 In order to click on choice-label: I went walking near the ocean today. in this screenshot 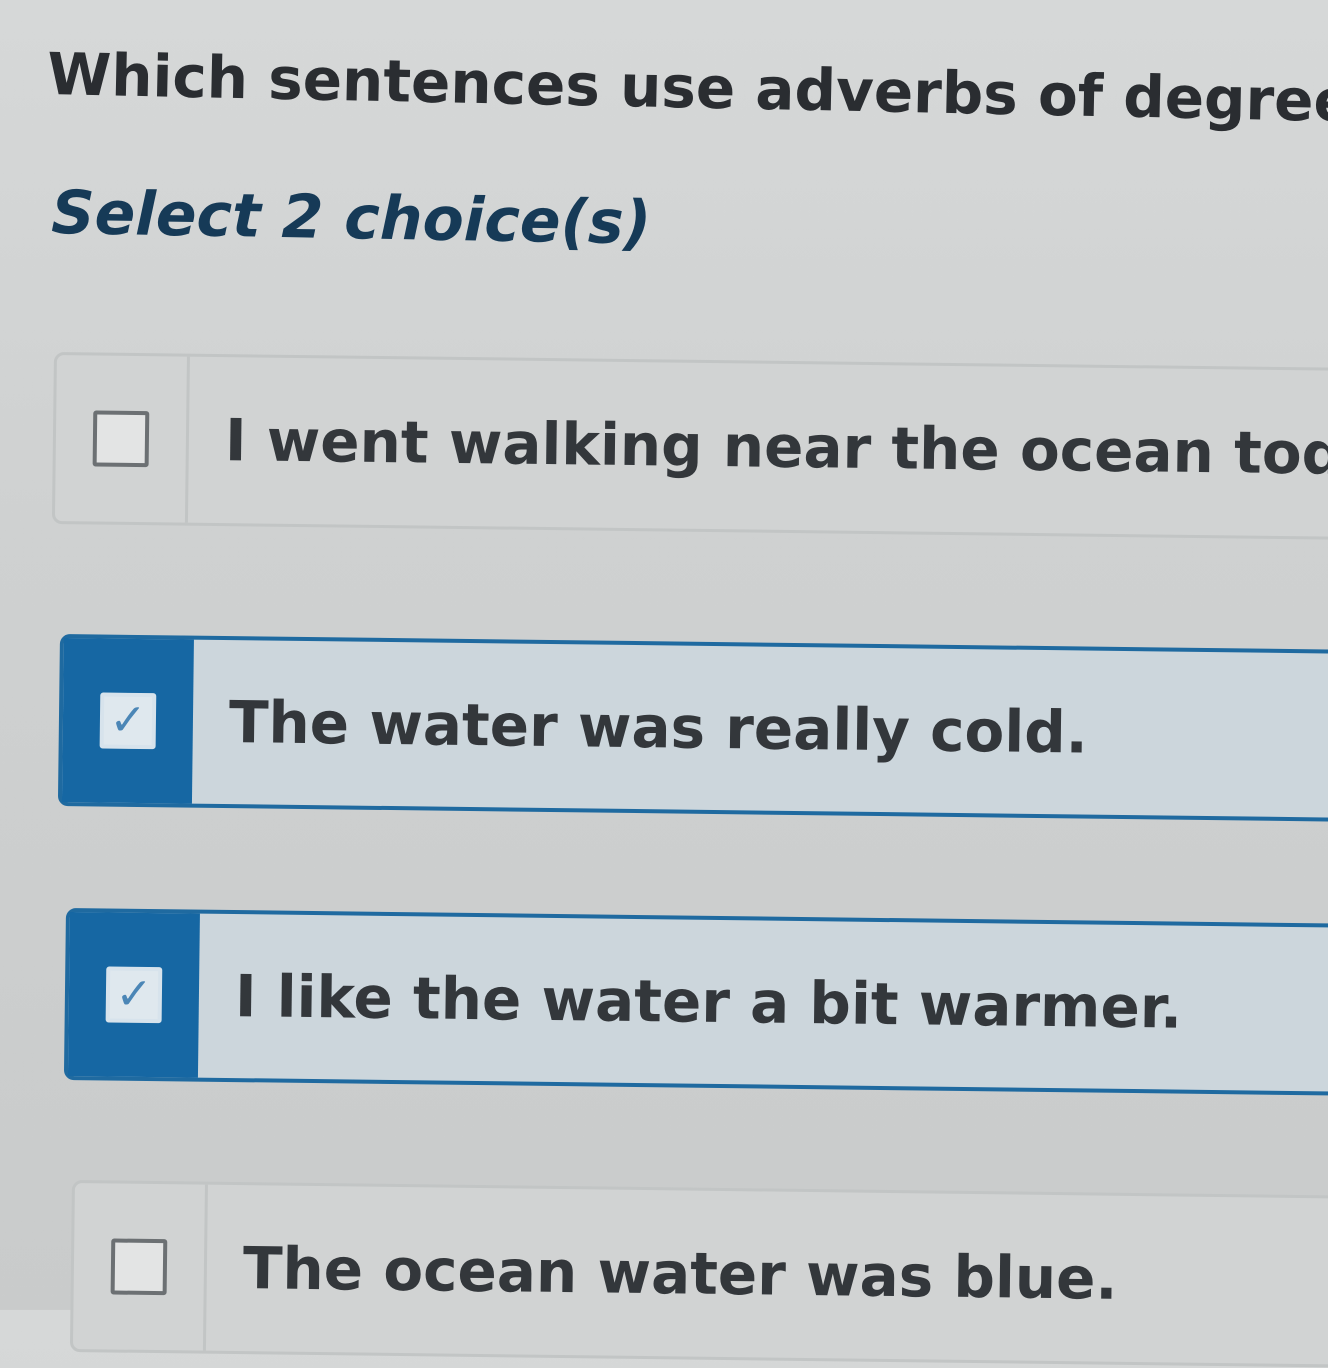, I will do `click(776, 447)`.